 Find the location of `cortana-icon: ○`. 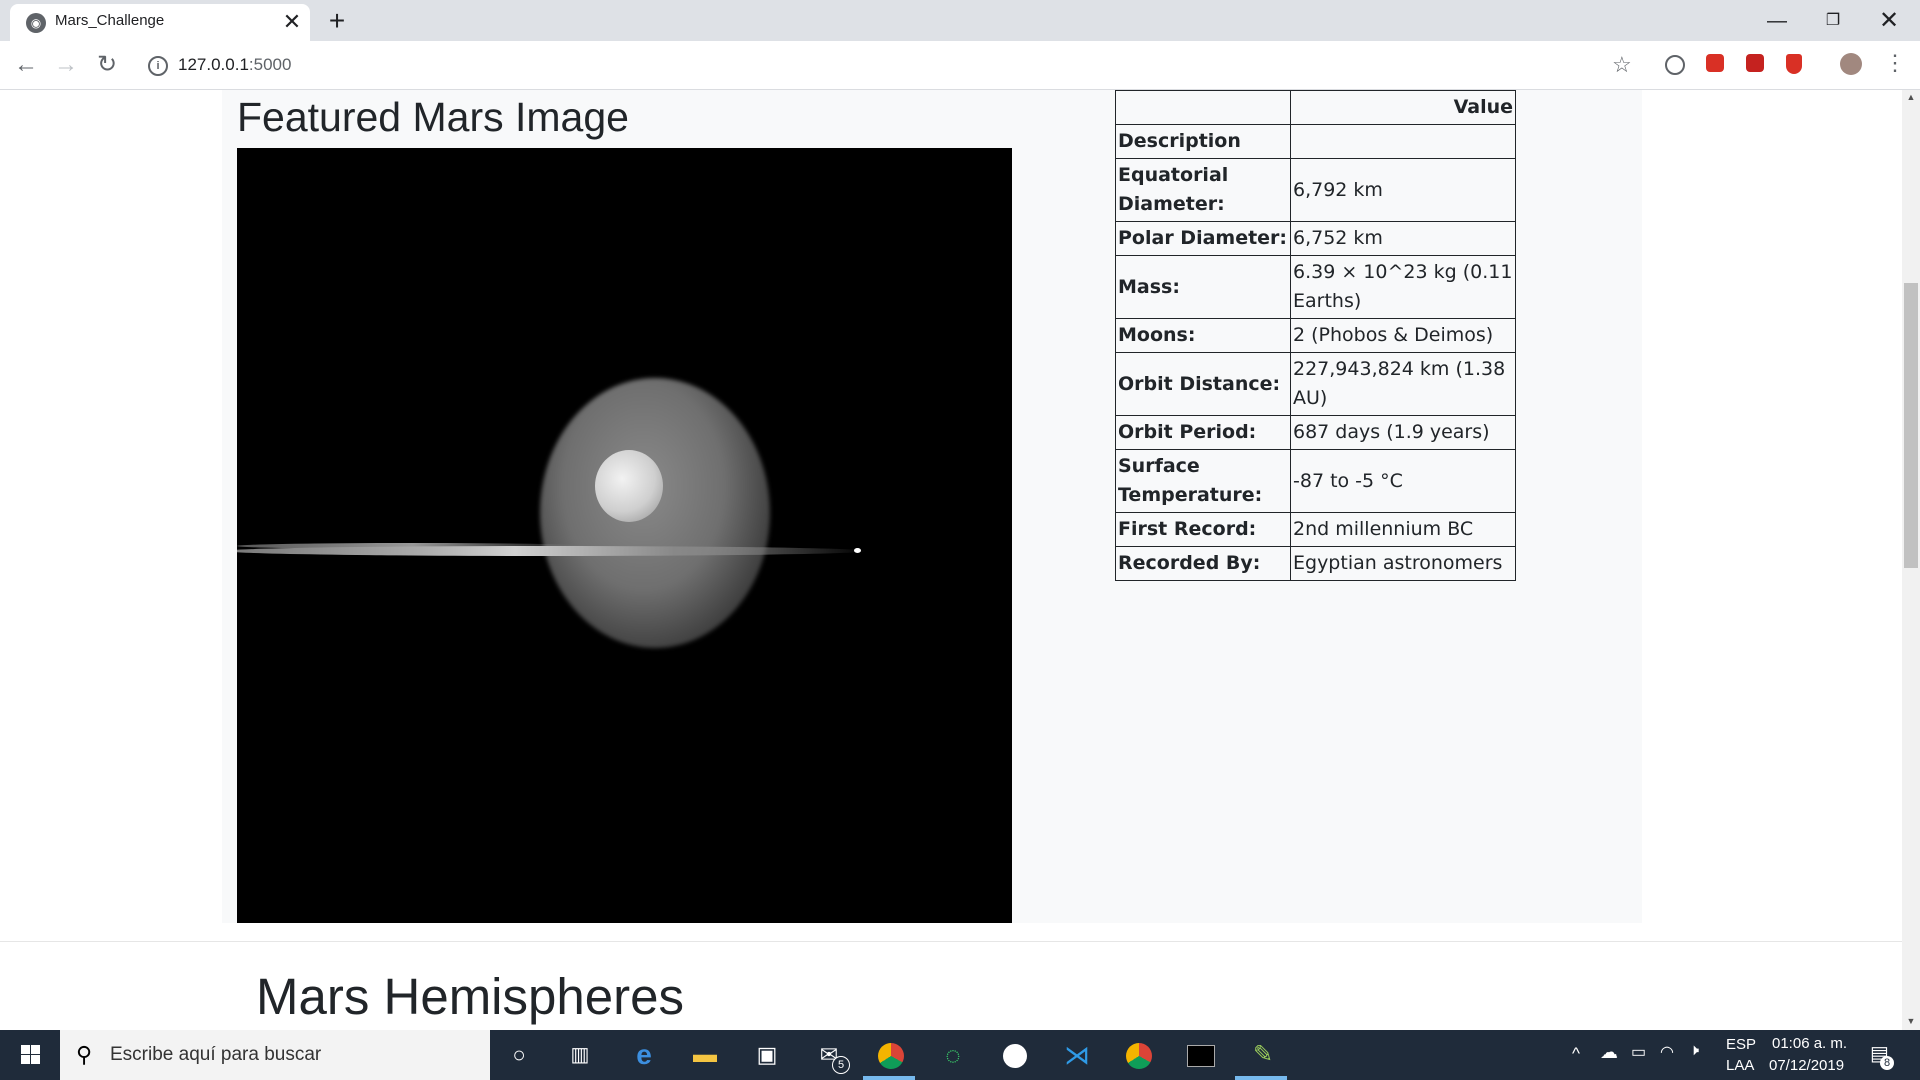

cortana-icon: ○ is located at coordinates (519, 1055).